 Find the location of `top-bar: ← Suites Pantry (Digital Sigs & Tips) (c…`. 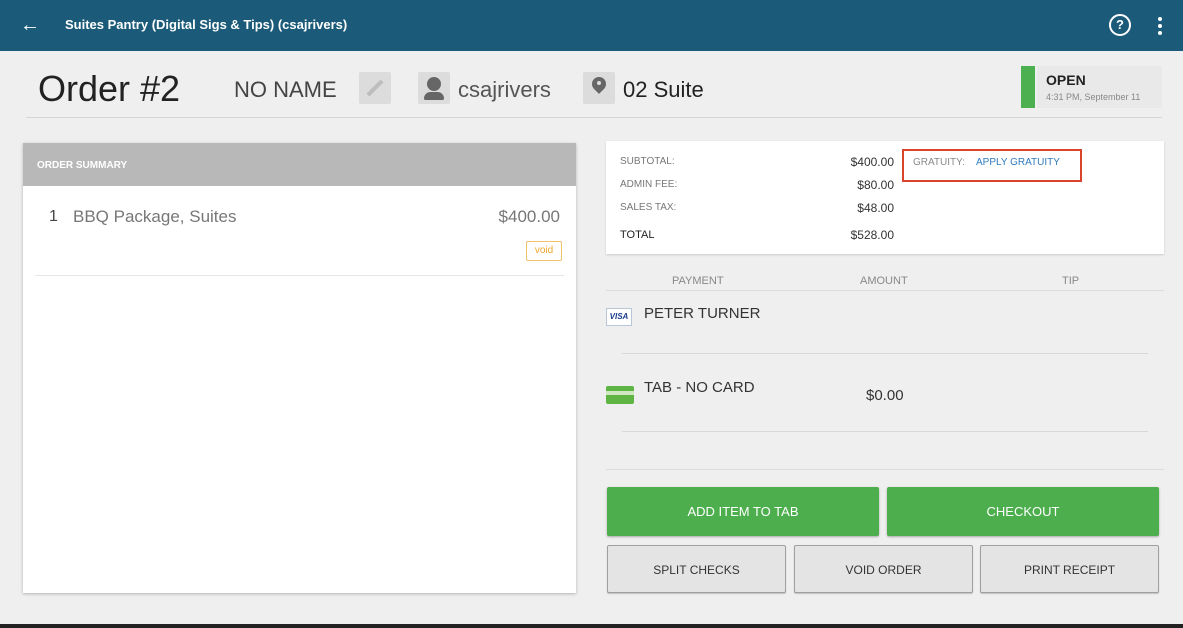

top-bar: ← Suites Pantry (Digital Sigs & Tips) (c… is located at coordinates (591, 25).